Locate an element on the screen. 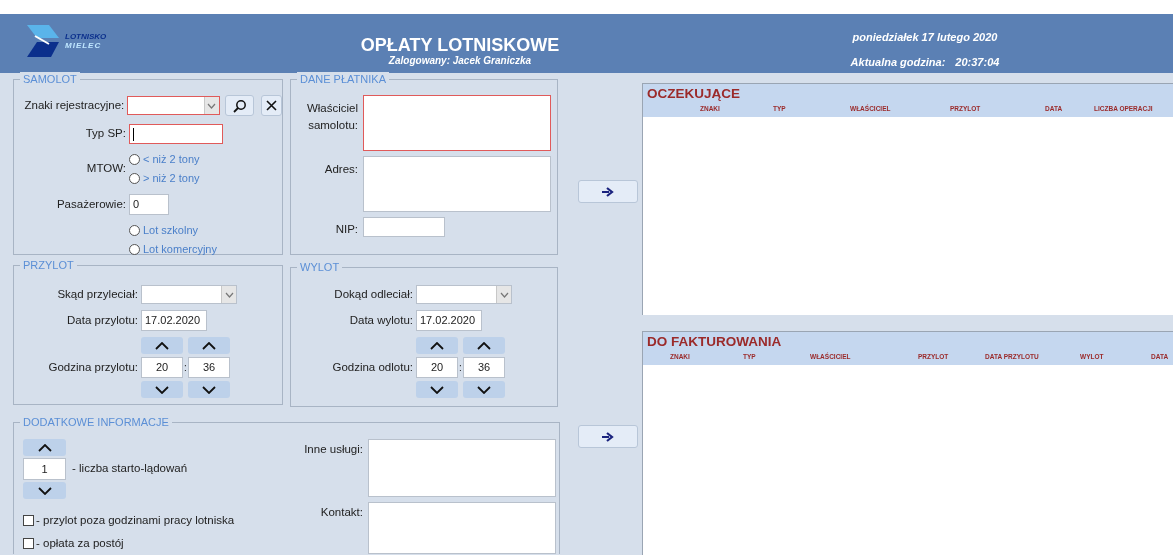 The height and width of the screenshot is (555, 1173). text-area is located at coordinates (457, 123).